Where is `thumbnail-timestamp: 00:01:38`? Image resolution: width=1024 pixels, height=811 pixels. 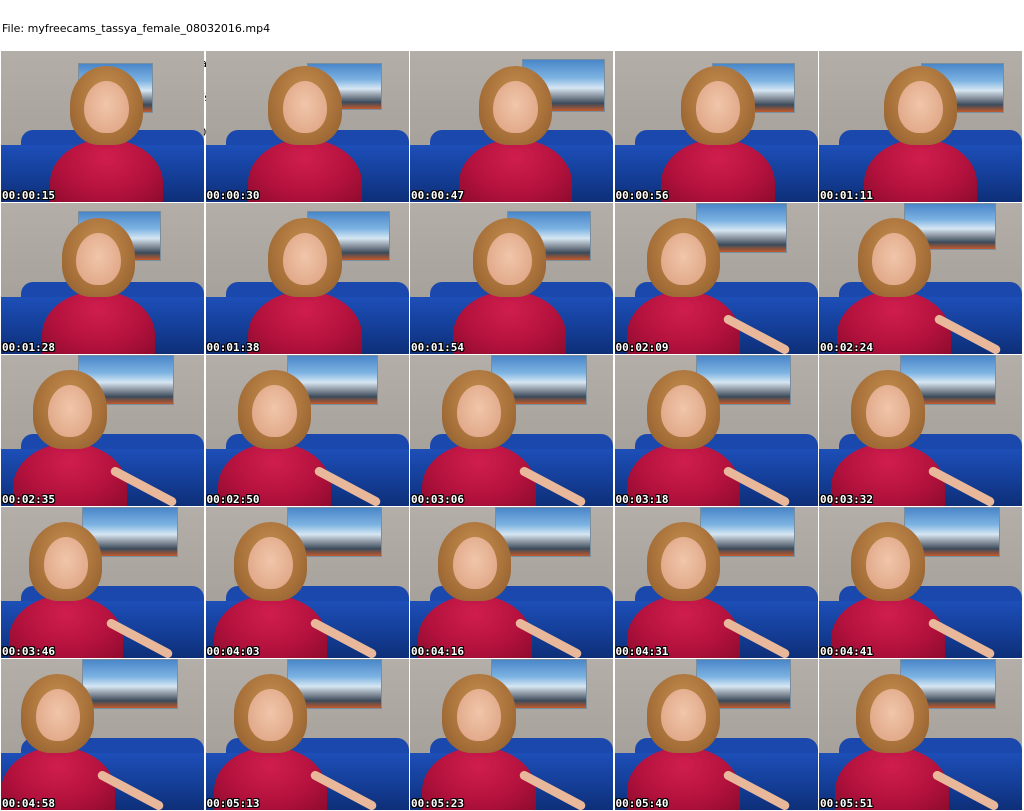
thumbnail-timestamp: 00:01:38 is located at coordinates (233, 347).